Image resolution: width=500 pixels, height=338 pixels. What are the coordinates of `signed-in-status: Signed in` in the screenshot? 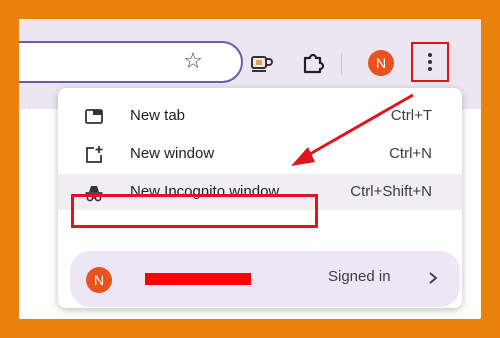 It's located at (359, 276).